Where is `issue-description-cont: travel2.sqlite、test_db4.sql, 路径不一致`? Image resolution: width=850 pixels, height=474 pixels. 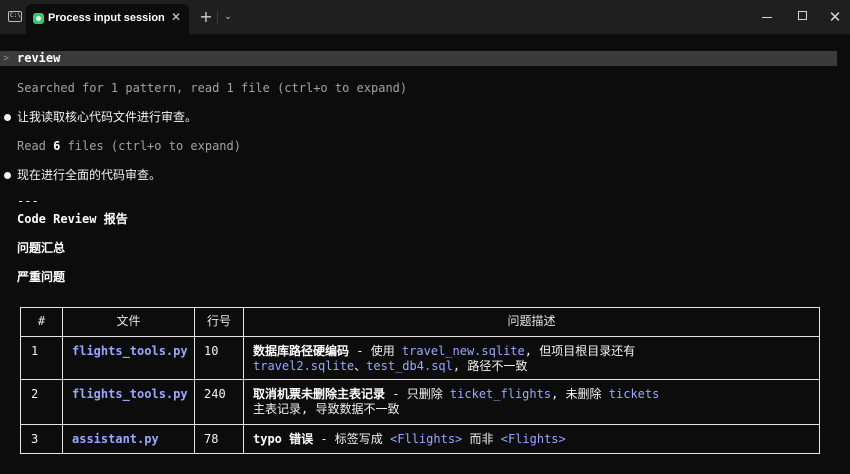 issue-description-cont: travel2.sqlite、test_db4.sql, 路径不一致 is located at coordinates (390, 366).